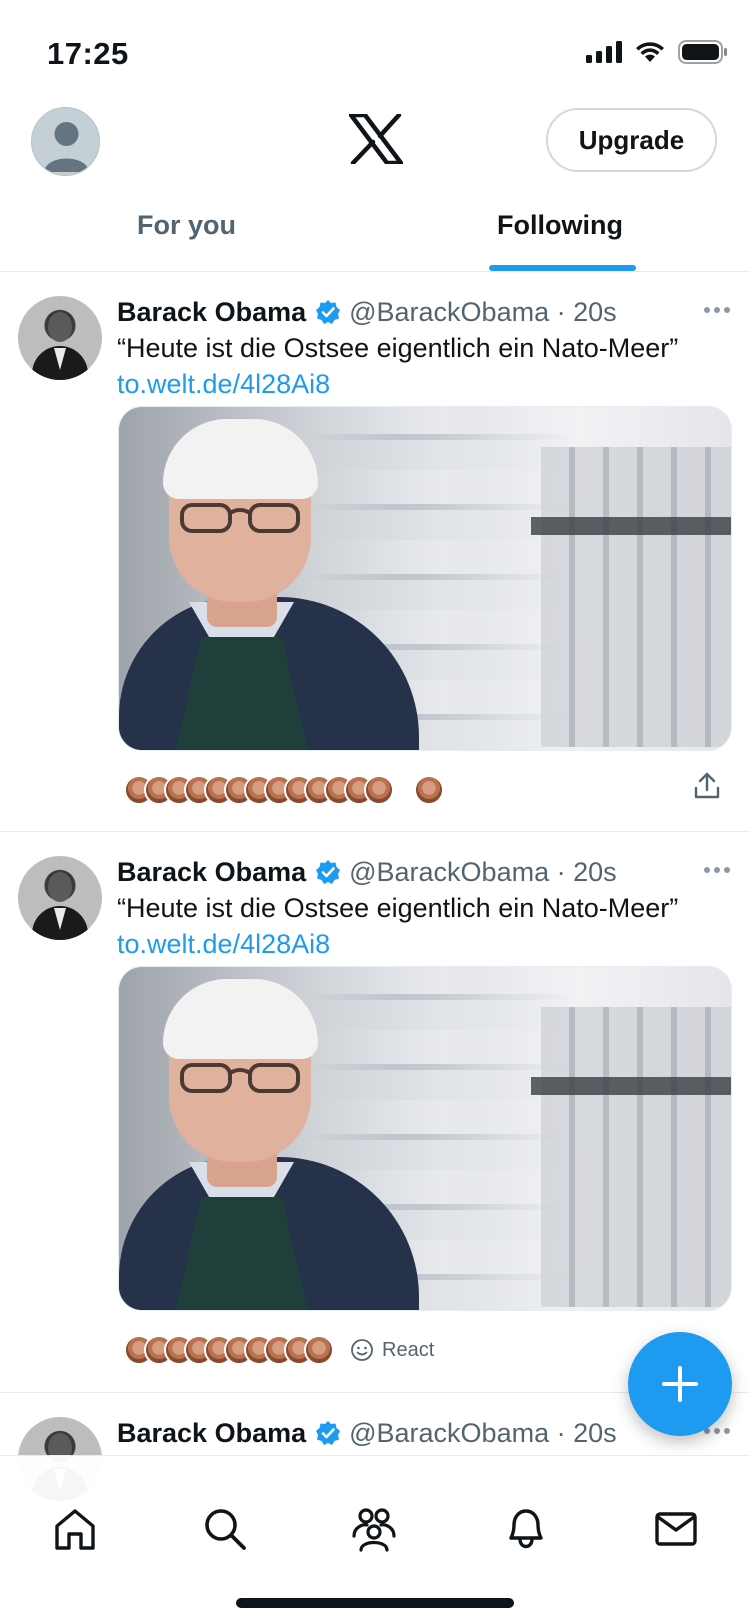 The height and width of the screenshot is (1624, 750). I want to click on upgrade-button: Upgrade, so click(631, 140).